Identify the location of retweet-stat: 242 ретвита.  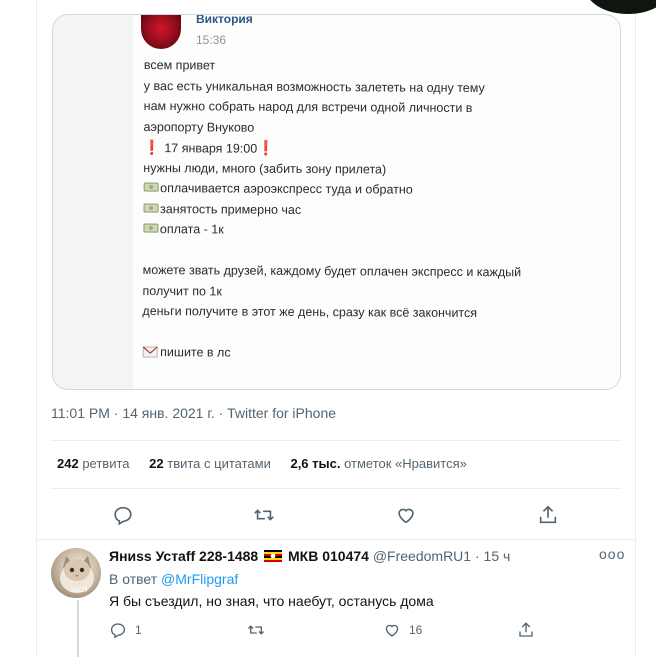
(93, 463).